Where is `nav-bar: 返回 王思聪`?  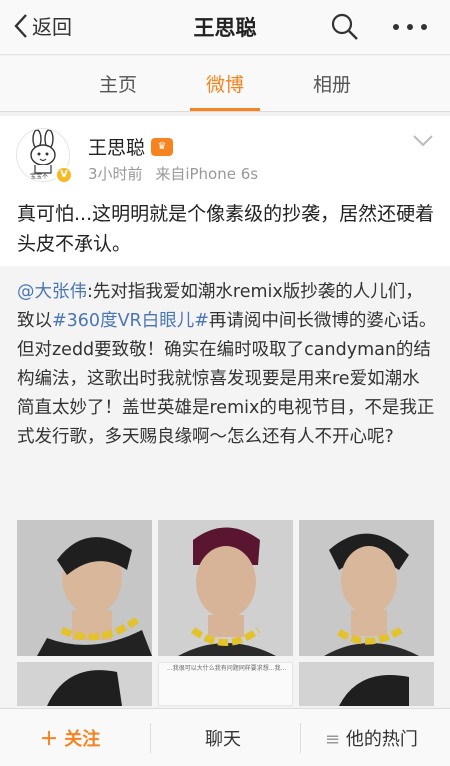 nav-bar: 返回 王思聪 is located at coordinates (225, 27).